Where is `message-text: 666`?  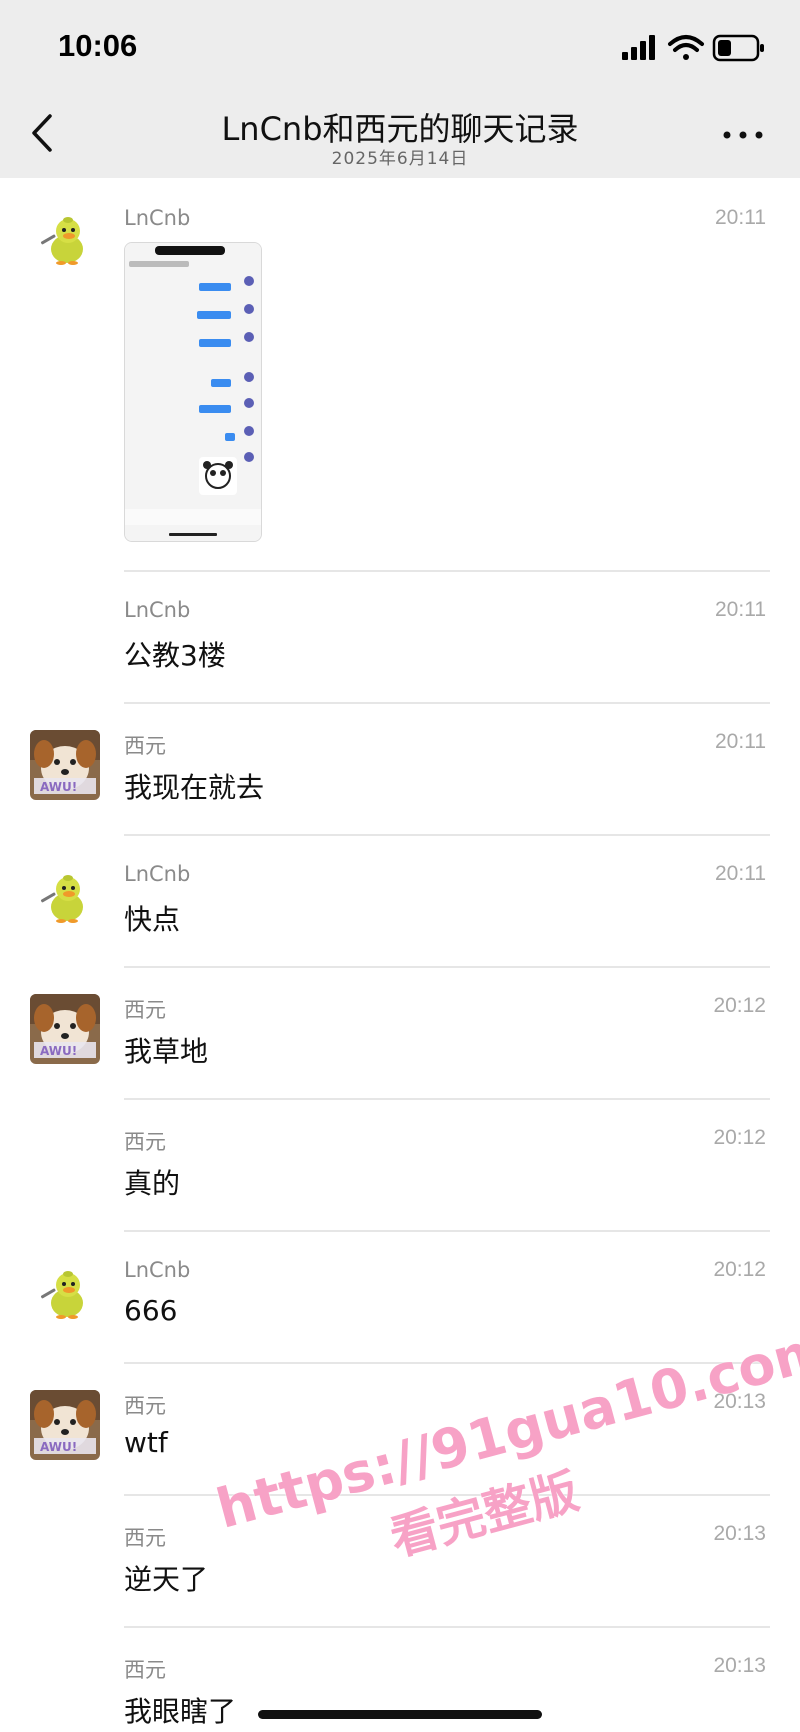 message-text: 666 is located at coordinates (151, 1310).